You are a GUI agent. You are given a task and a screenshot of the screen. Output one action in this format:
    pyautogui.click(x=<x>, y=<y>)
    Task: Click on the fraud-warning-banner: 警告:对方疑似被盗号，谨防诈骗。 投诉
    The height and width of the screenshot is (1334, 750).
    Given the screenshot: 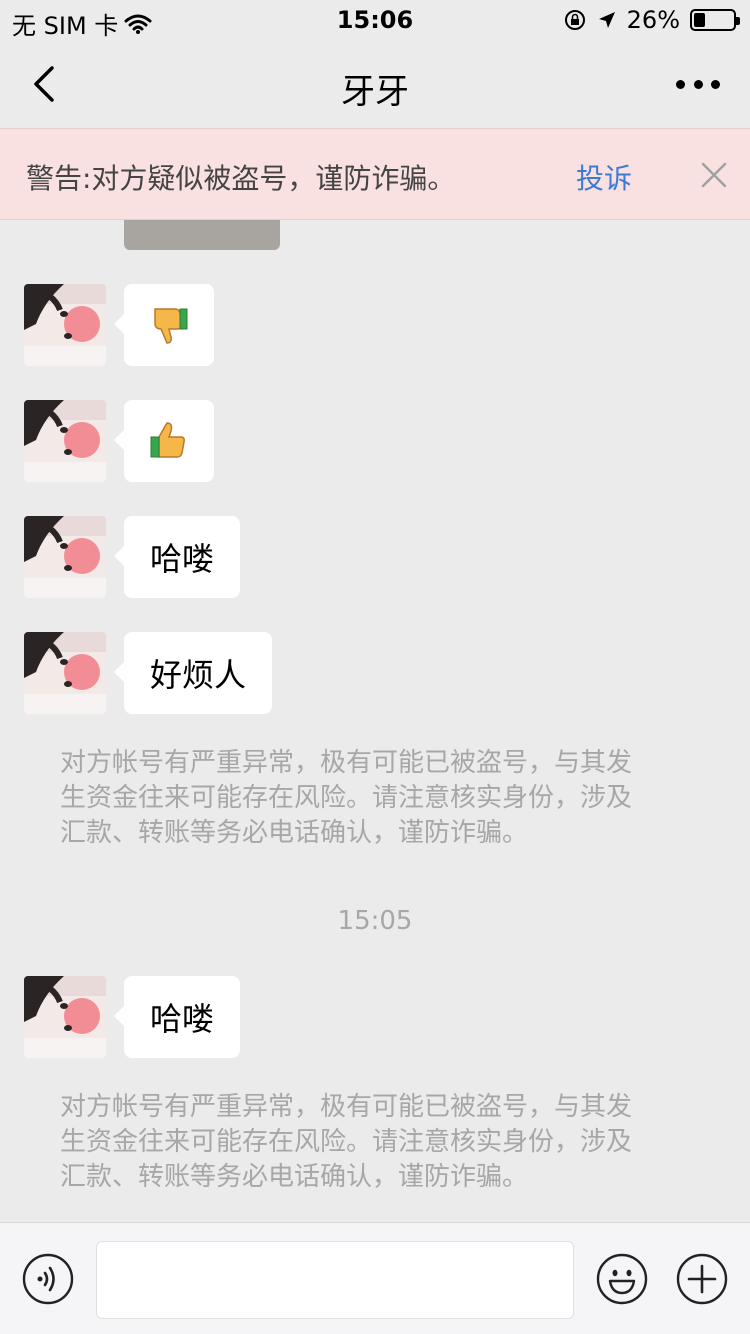 What is the action you would take?
    pyautogui.click(x=375, y=174)
    